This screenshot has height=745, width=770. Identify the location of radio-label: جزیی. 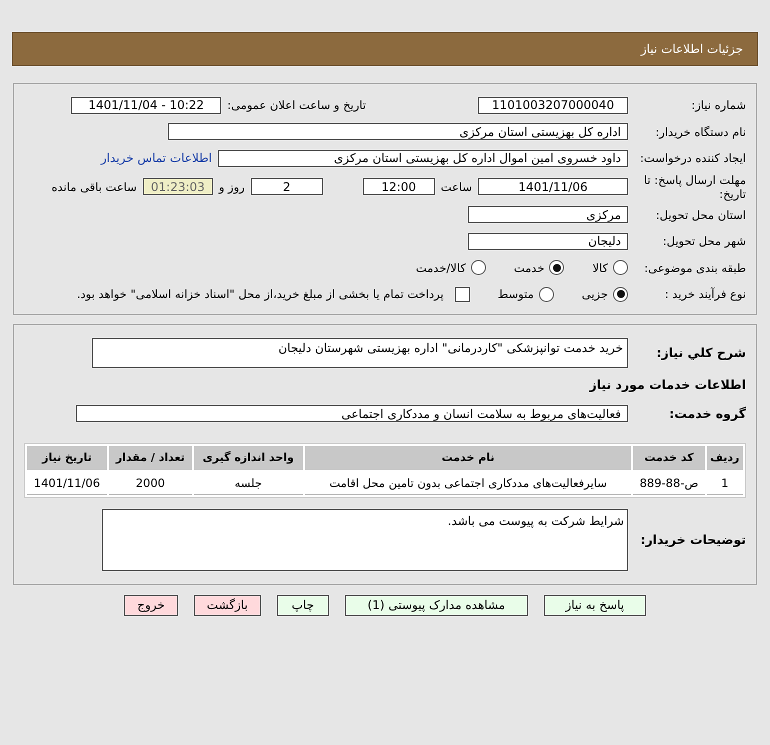
(595, 294).